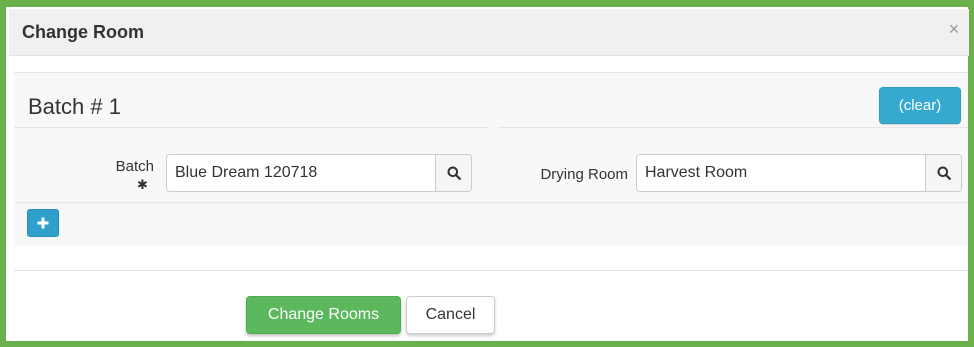  I want to click on close-button: ×, so click(954, 29).